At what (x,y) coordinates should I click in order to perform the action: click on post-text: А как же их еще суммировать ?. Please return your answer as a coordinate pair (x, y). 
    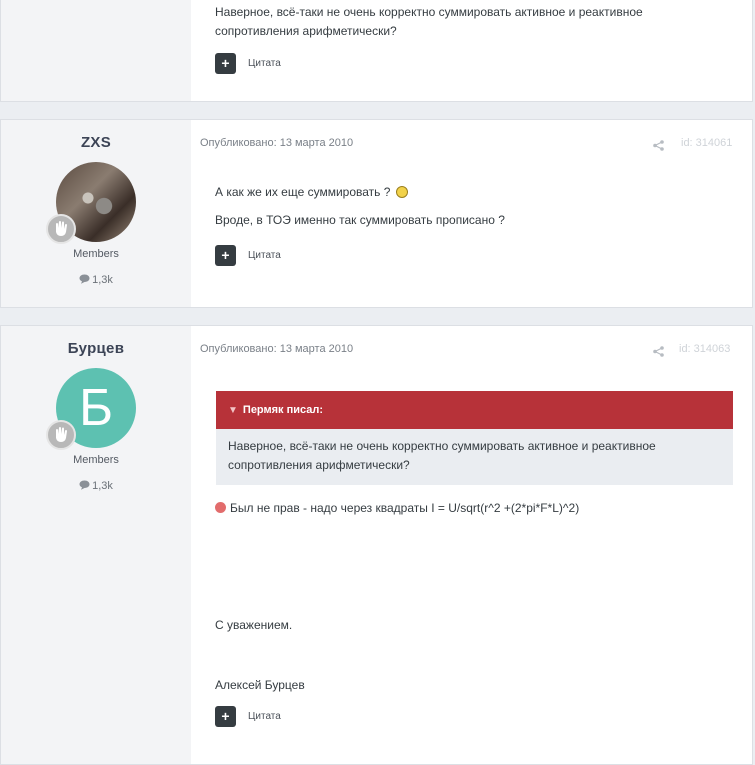
    Looking at the image, I should click on (303, 192).